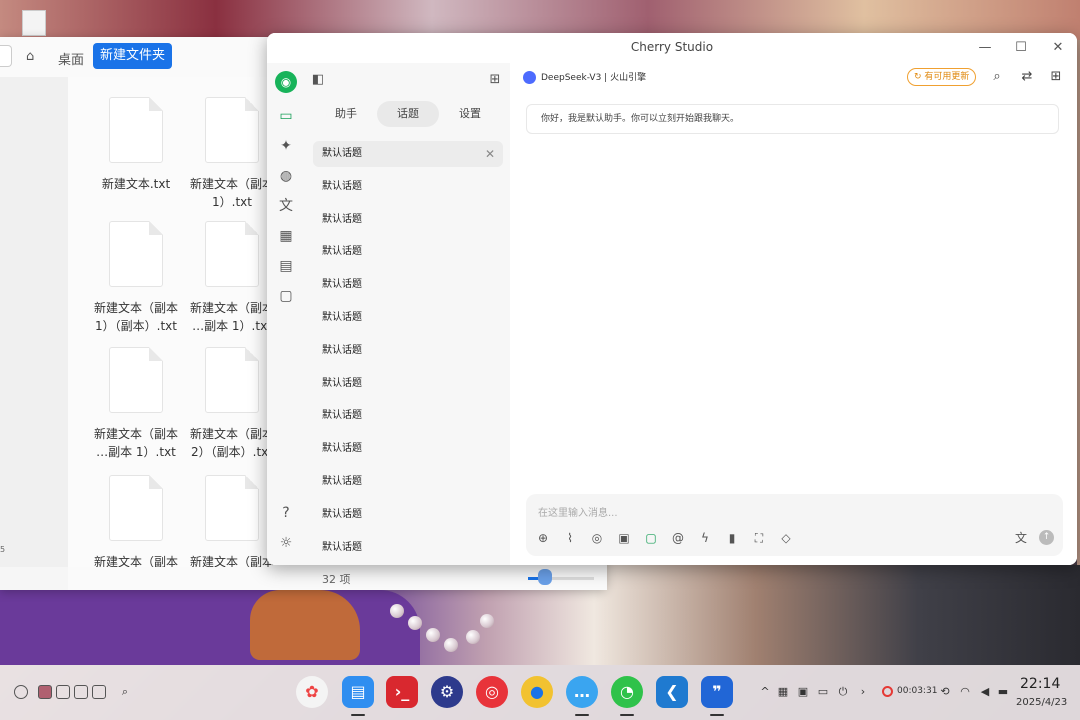  Describe the element at coordinates (1021, 48) in the screenshot. I see `maximize-icon: ☐` at that location.